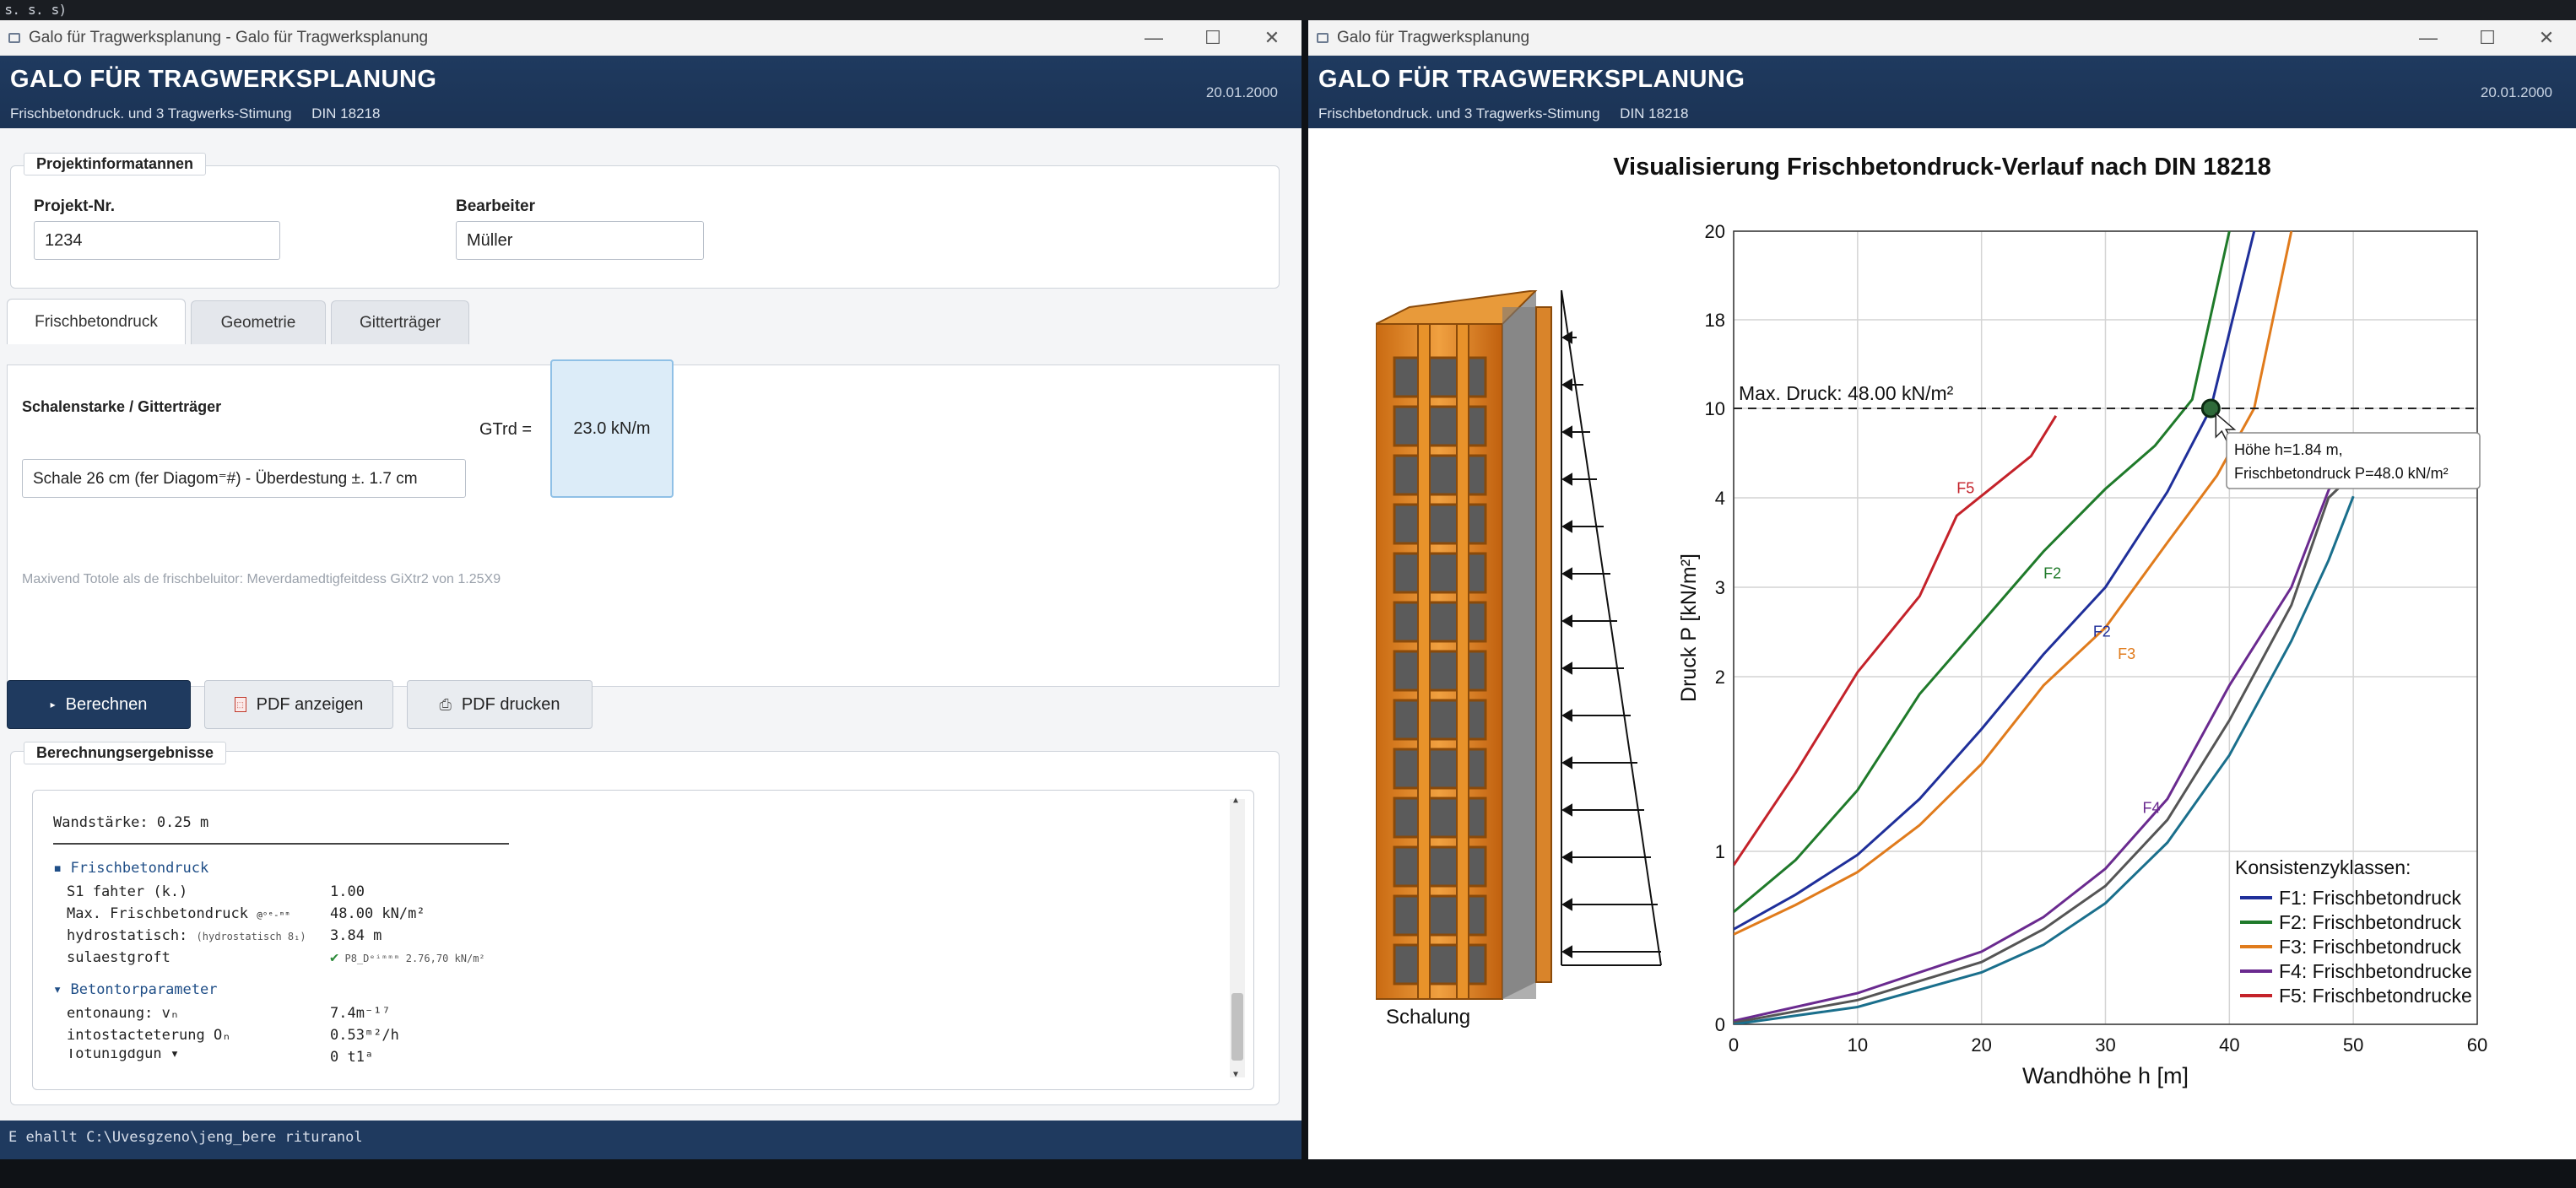 The image size is (2576, 1188). I want to click on maximize-icon: ☐, so click(1212, 38).